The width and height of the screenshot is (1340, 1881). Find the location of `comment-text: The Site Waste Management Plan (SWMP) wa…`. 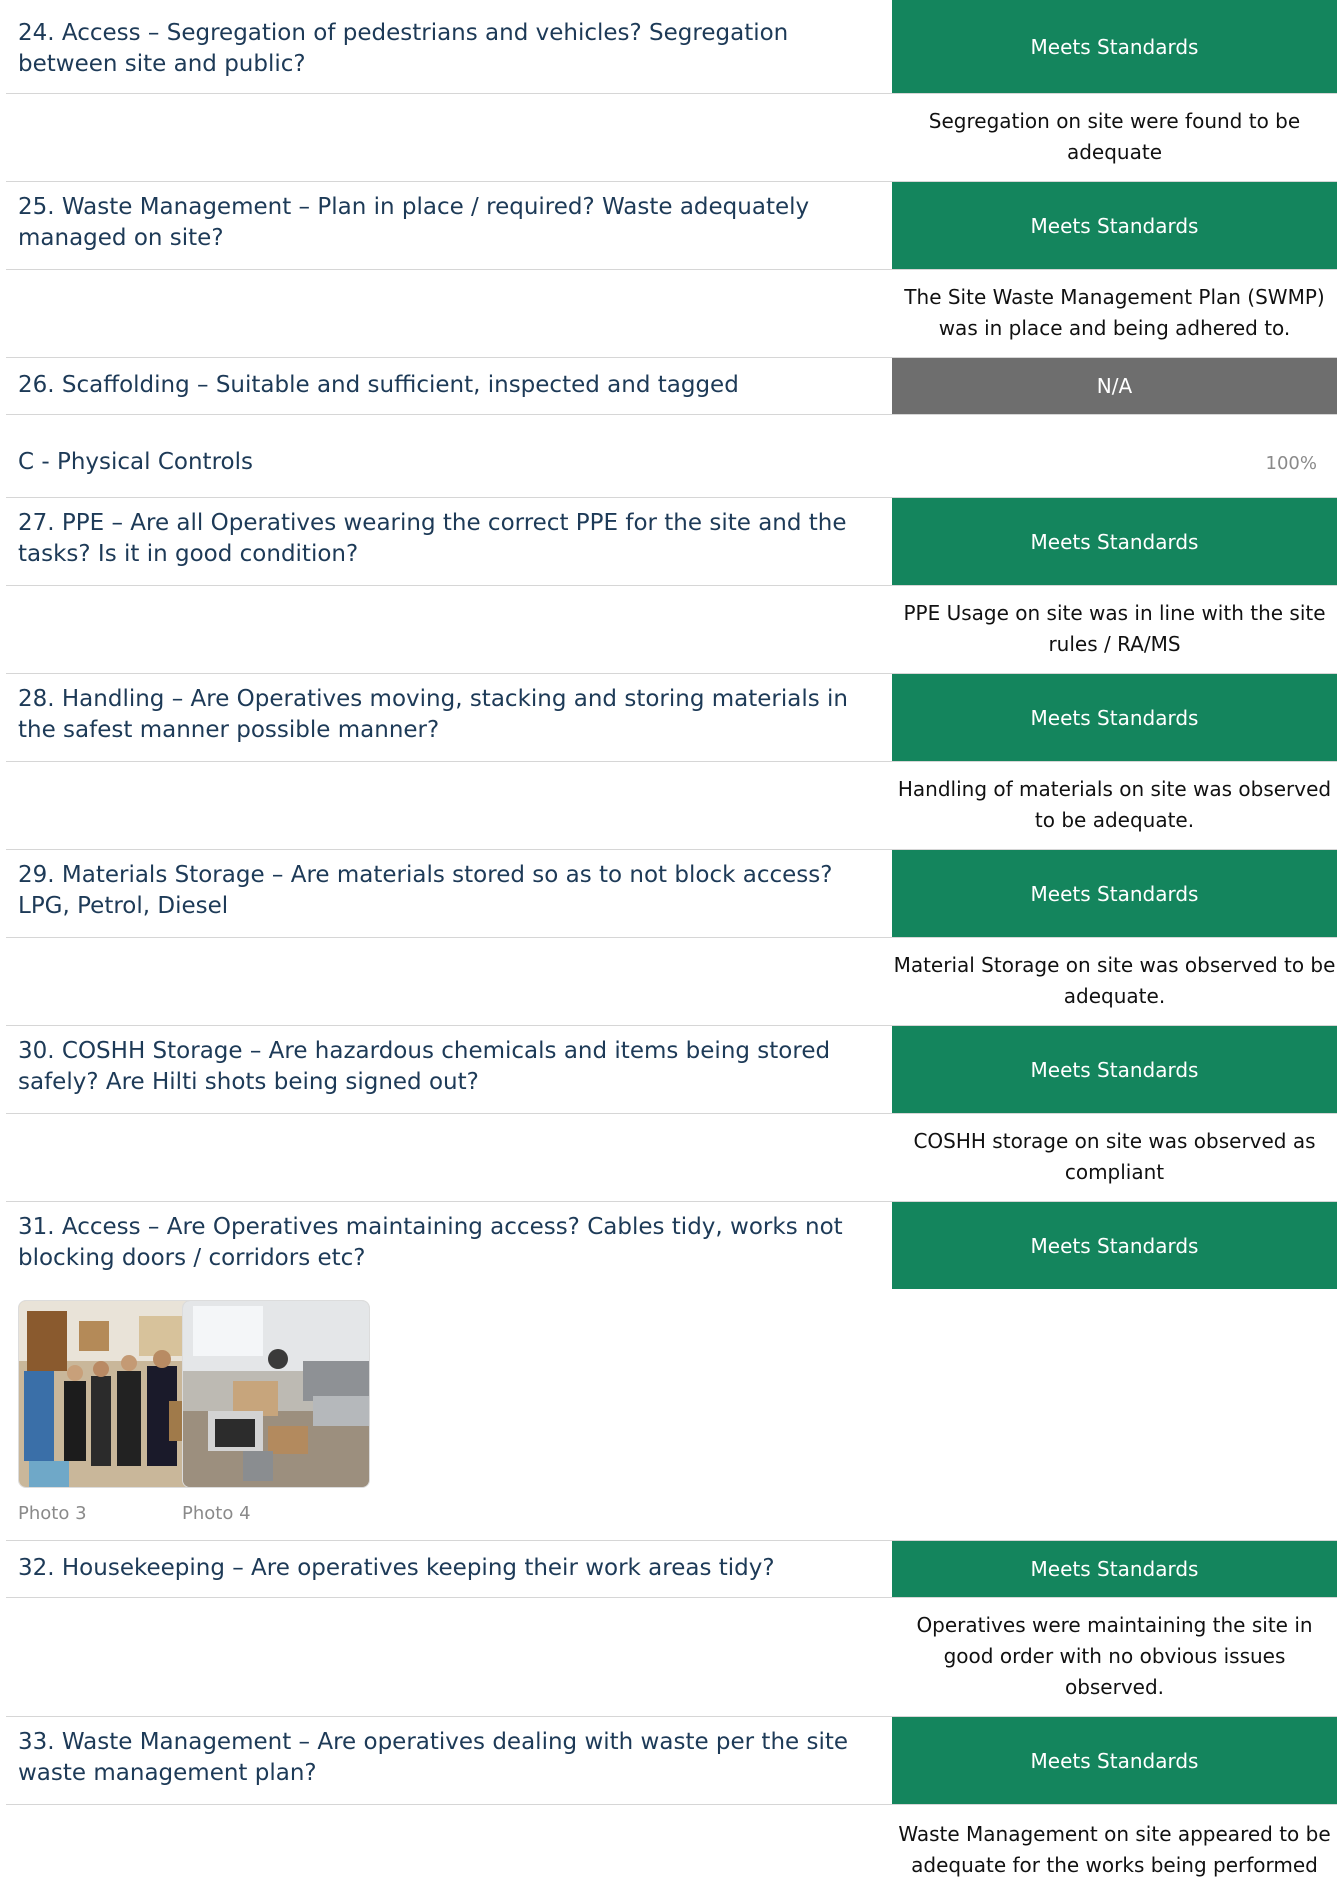

comment-text: The Site Waste Management Plan (SWMP) wa… is located at coordinates (1114, 312).